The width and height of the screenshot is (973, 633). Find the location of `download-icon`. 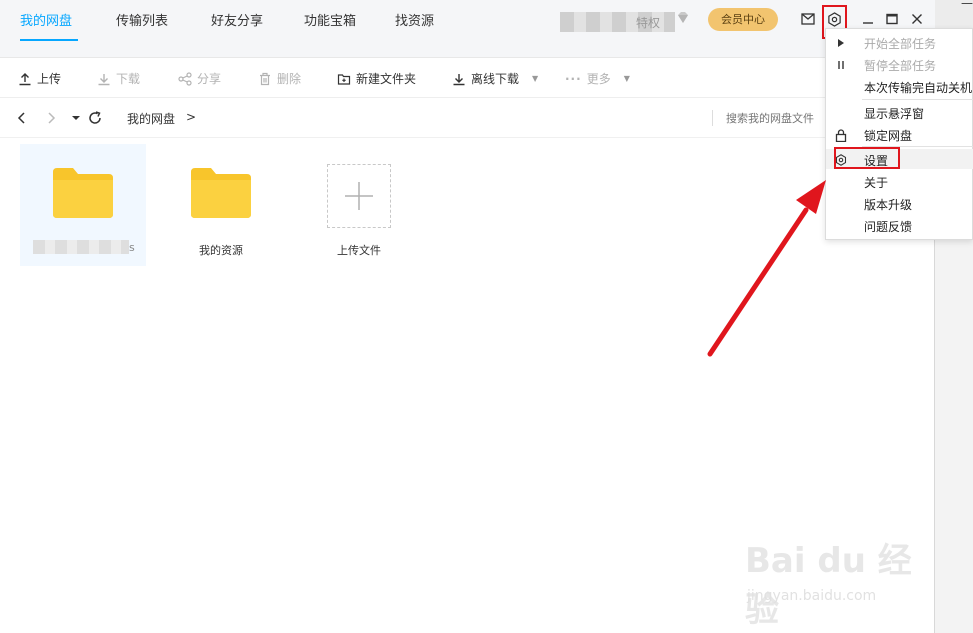

download-icon is located at coordinates (104, 79).